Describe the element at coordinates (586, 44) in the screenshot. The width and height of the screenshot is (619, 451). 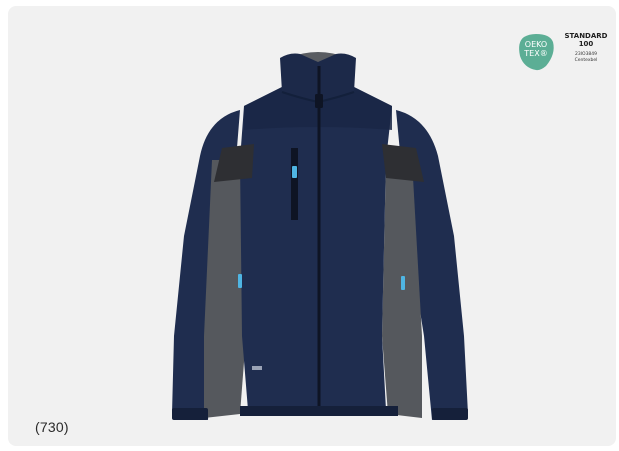
I see `cert-standard-number: 100` at that location.